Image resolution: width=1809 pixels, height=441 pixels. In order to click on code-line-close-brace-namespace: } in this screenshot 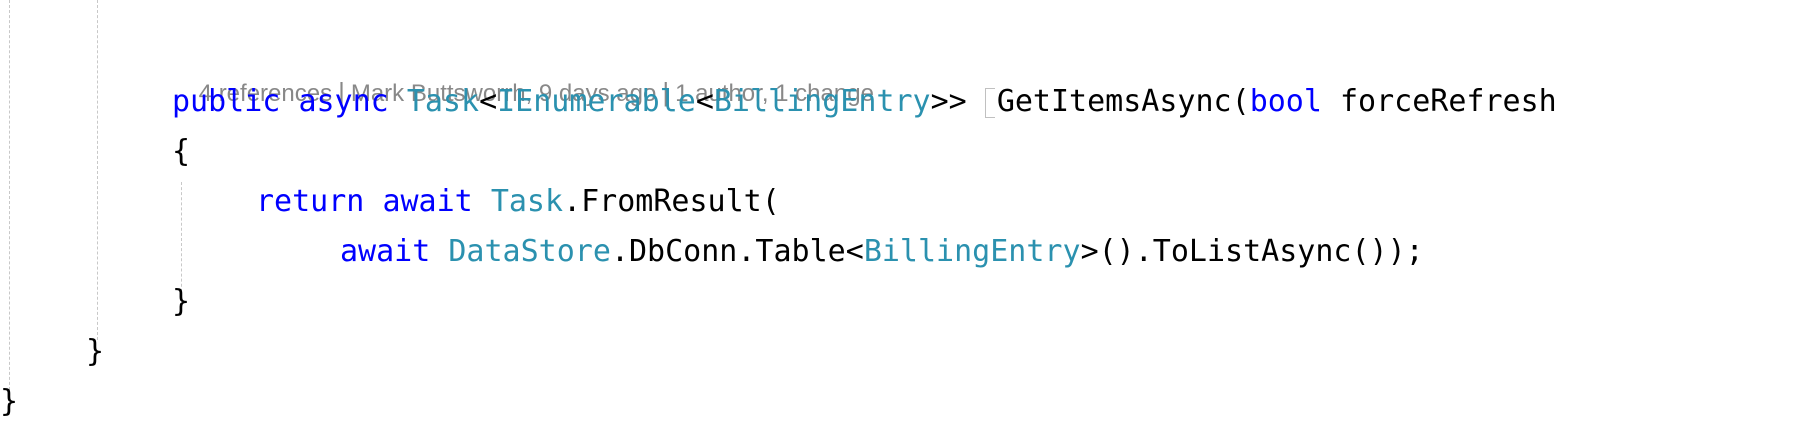, I will do `click(9, 402)`.